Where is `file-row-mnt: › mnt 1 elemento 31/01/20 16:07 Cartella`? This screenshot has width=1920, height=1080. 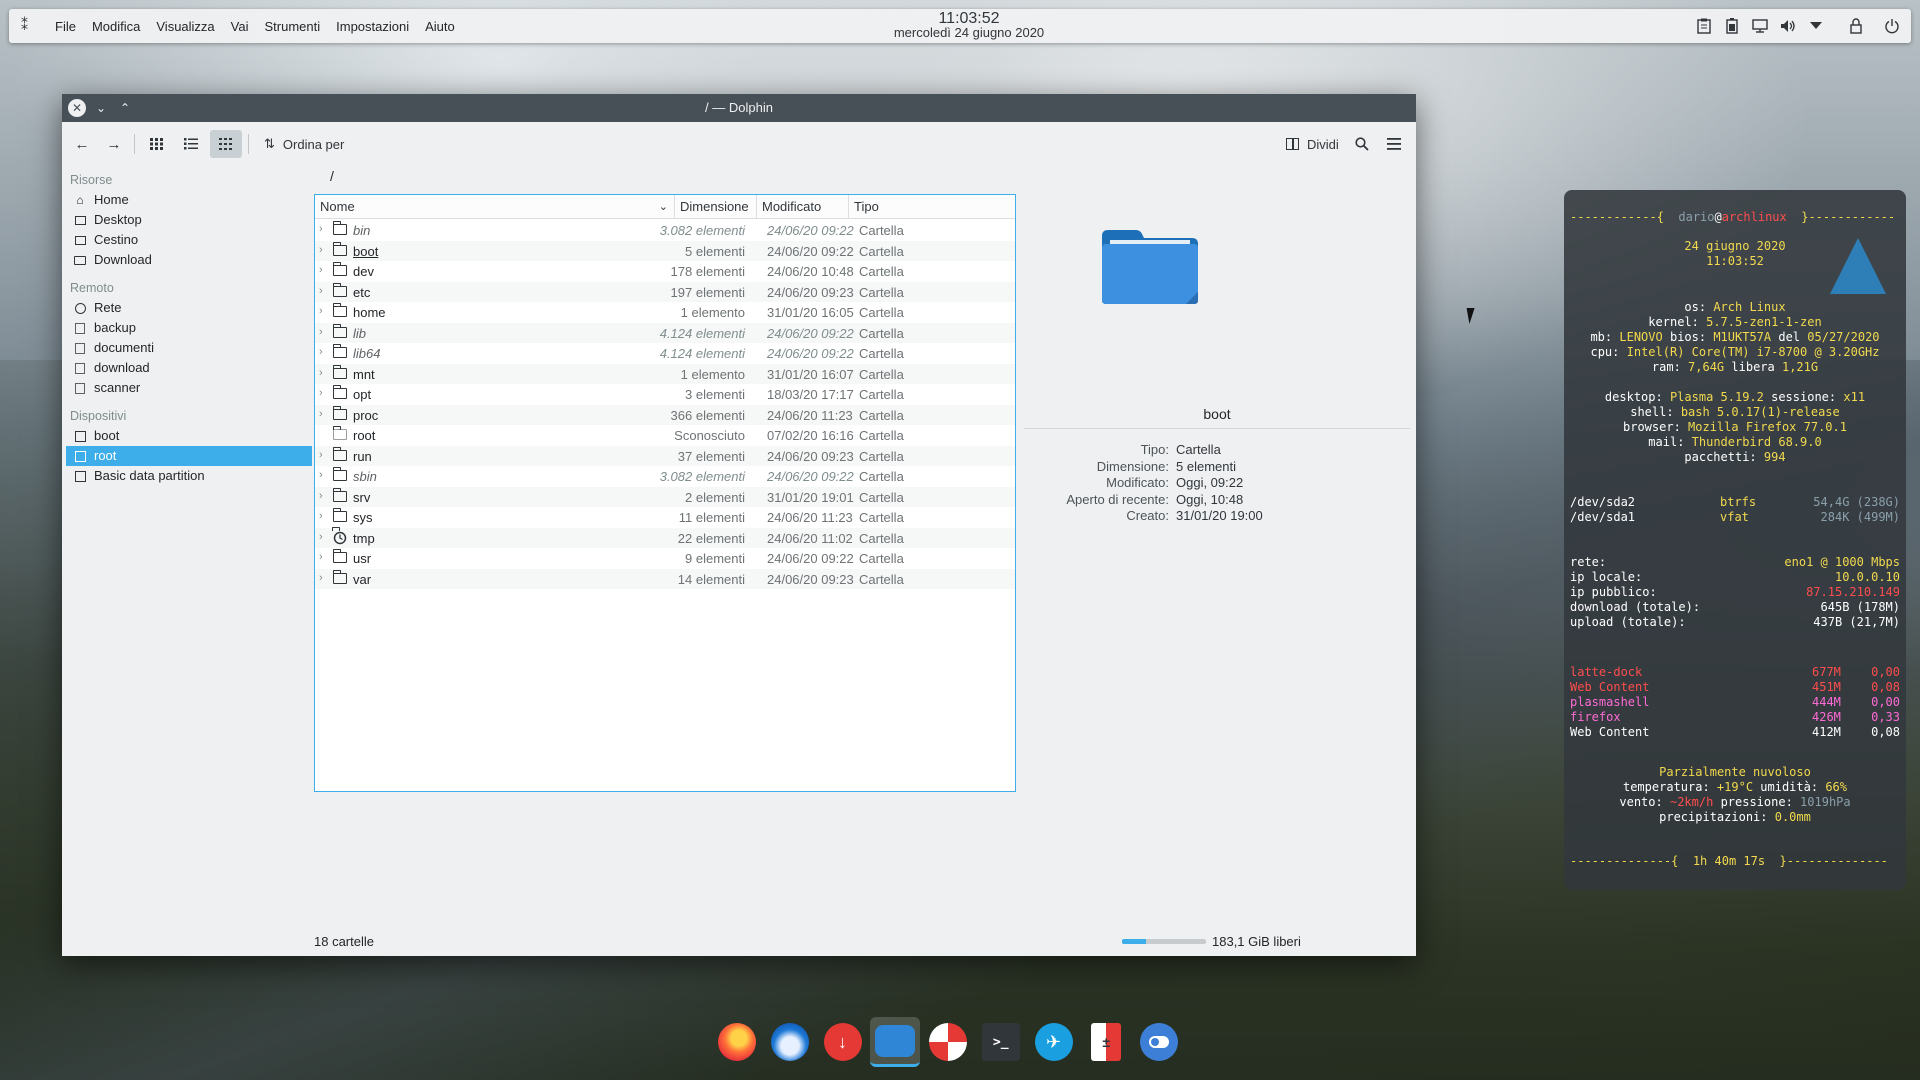
file-row-mnt: › mnt 1 elemento 31/01/20 16:07 Cartella is located at coordinates (665, 373).